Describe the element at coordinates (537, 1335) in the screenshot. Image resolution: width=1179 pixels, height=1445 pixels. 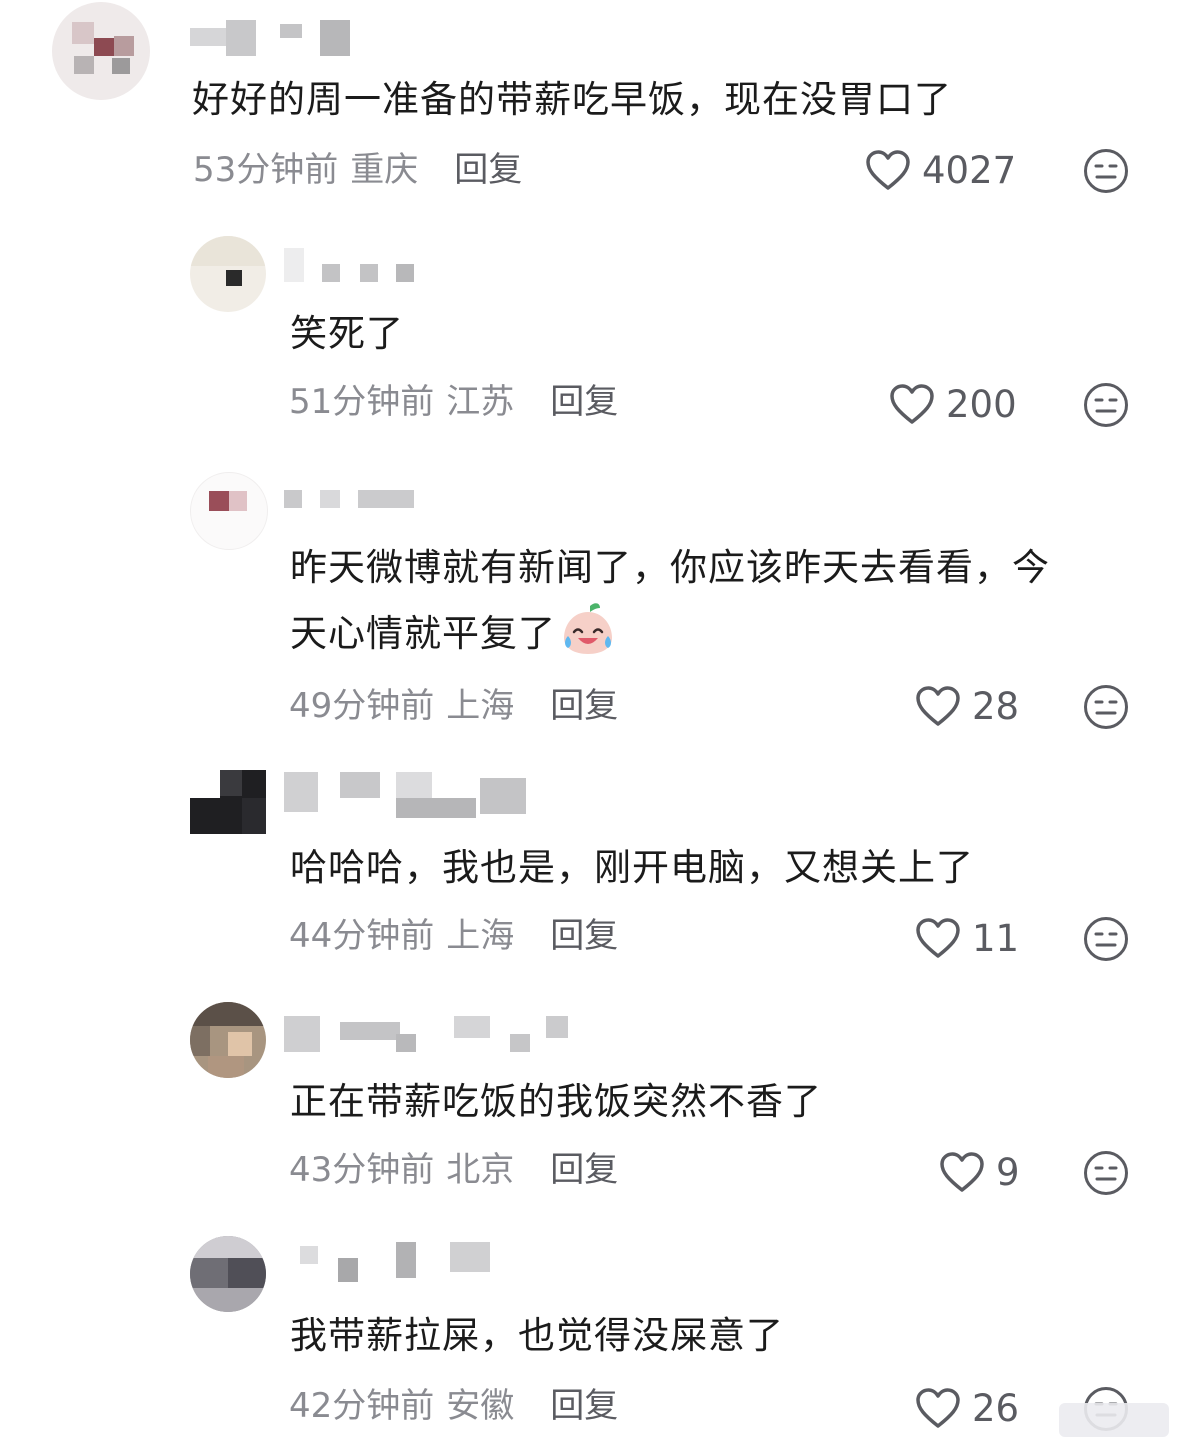
I see `comment-text: 我带薪拉屎，也觉得没屎意了` at that location.